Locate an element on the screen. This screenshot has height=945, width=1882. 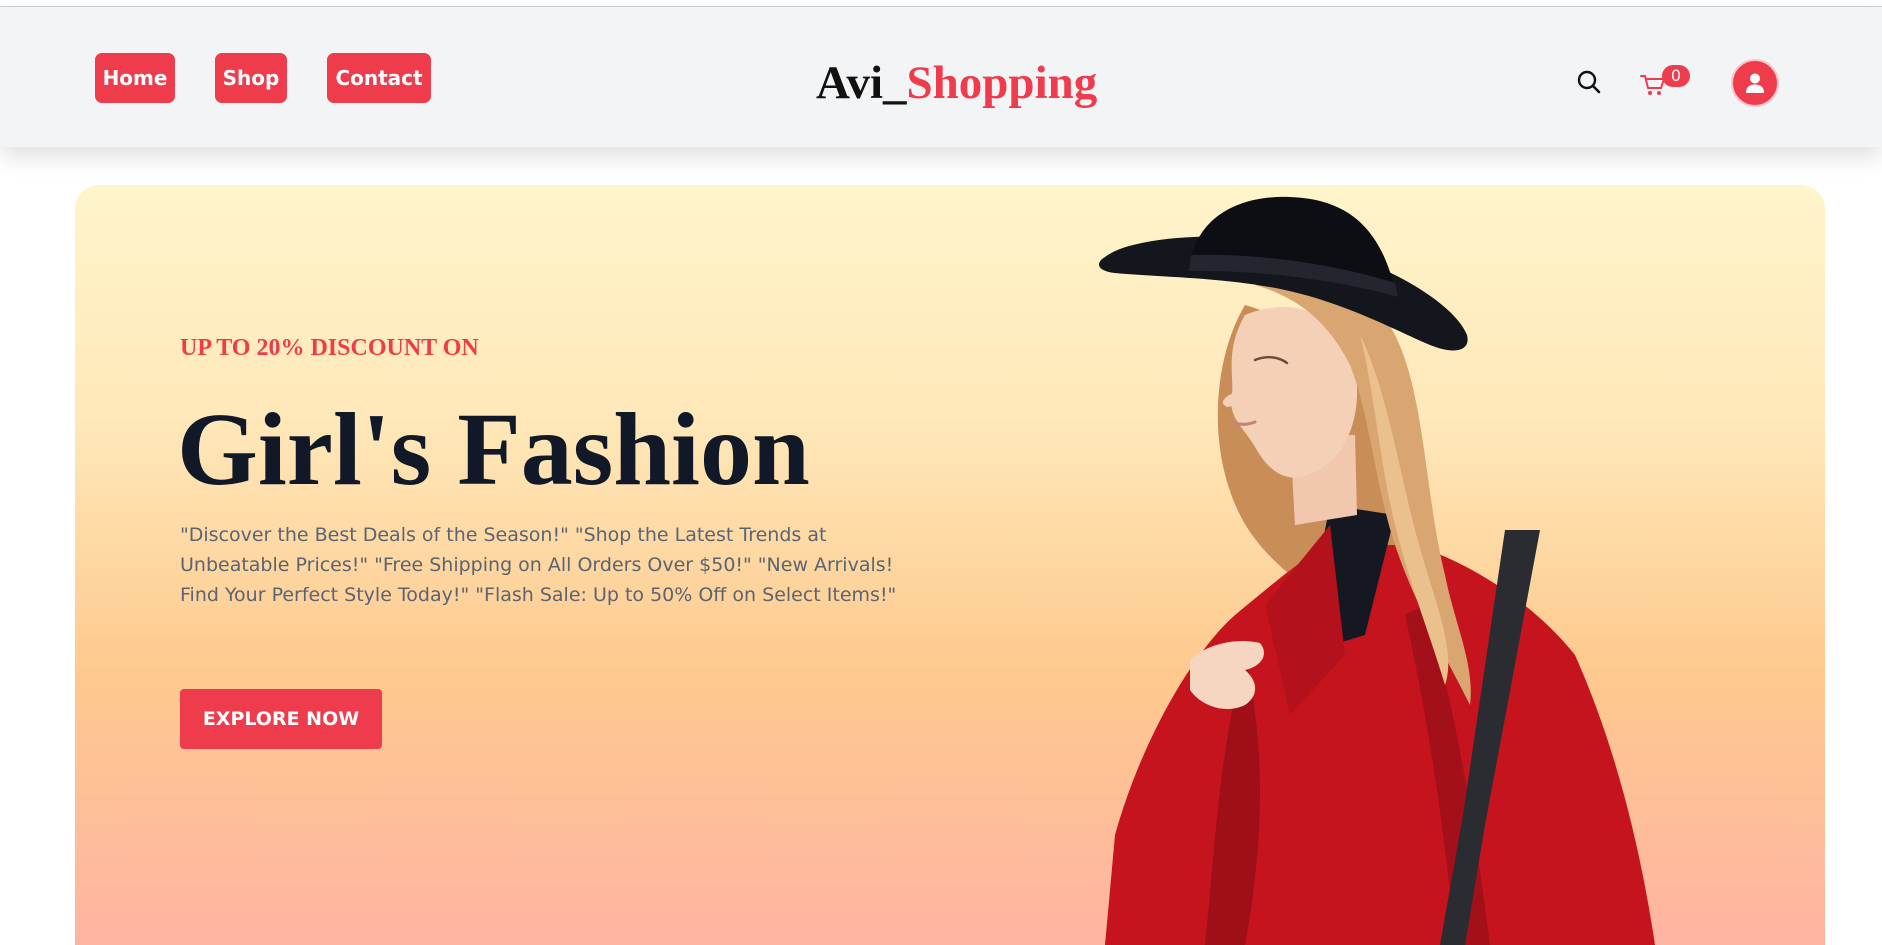
user-avatar-button is located at coordinates (1755, 83).